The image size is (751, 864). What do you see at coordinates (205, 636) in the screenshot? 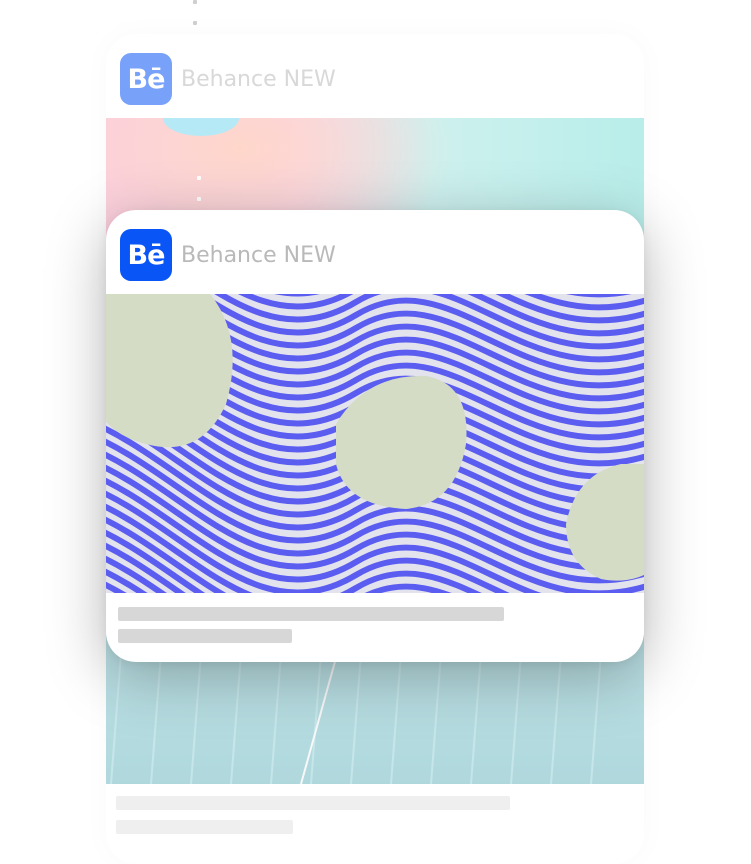
I see `skeleton-subtitle-line` at bounding box center [205, 636].